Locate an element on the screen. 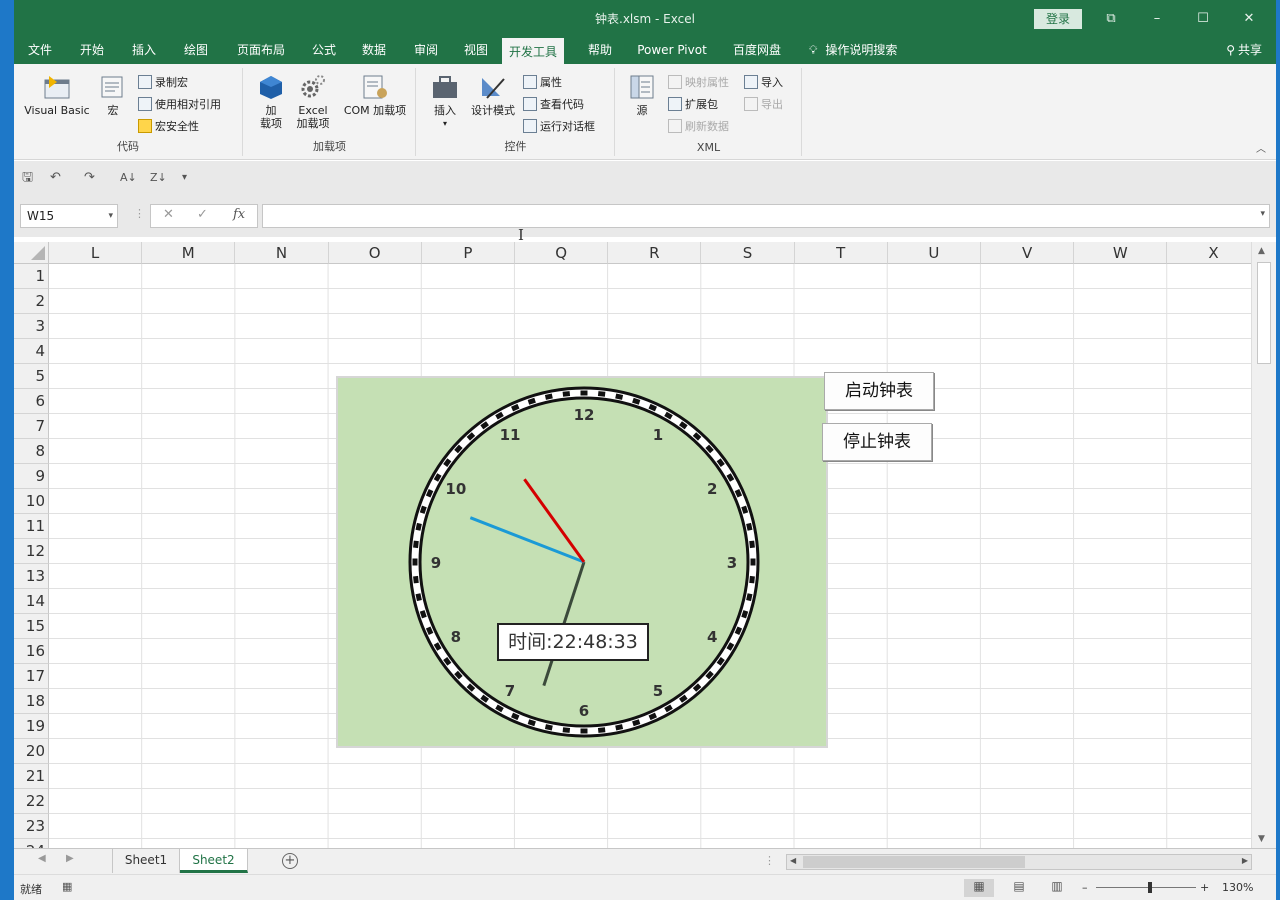 This screenshot has width=1280, height=900. customize-qat-icon: ▾ is located at coordinates (184, 178).